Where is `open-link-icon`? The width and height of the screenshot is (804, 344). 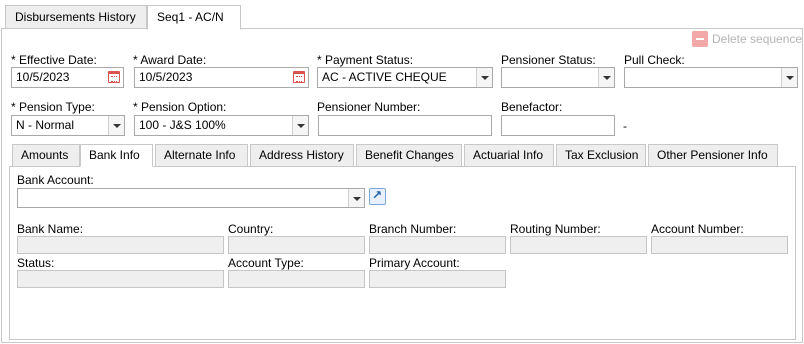 open-link-icon is located at coordinates (377, 196).